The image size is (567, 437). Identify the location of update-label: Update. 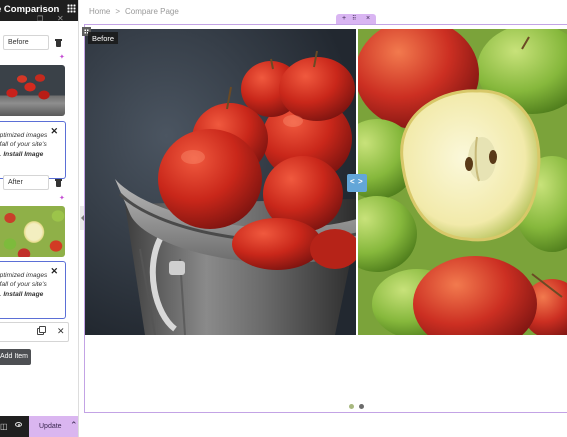
(50, 426).